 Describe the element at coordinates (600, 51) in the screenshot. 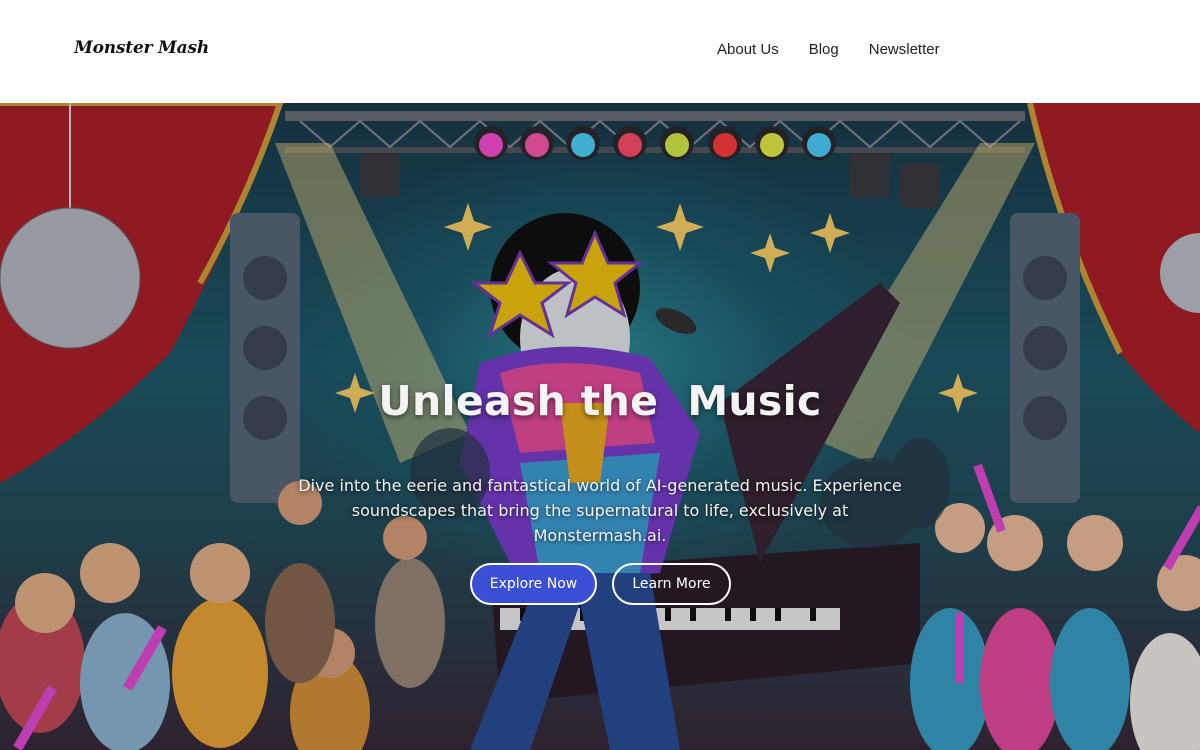

I see `top-navbar: Monster Mash About Us Blog Newsletter` at that location.